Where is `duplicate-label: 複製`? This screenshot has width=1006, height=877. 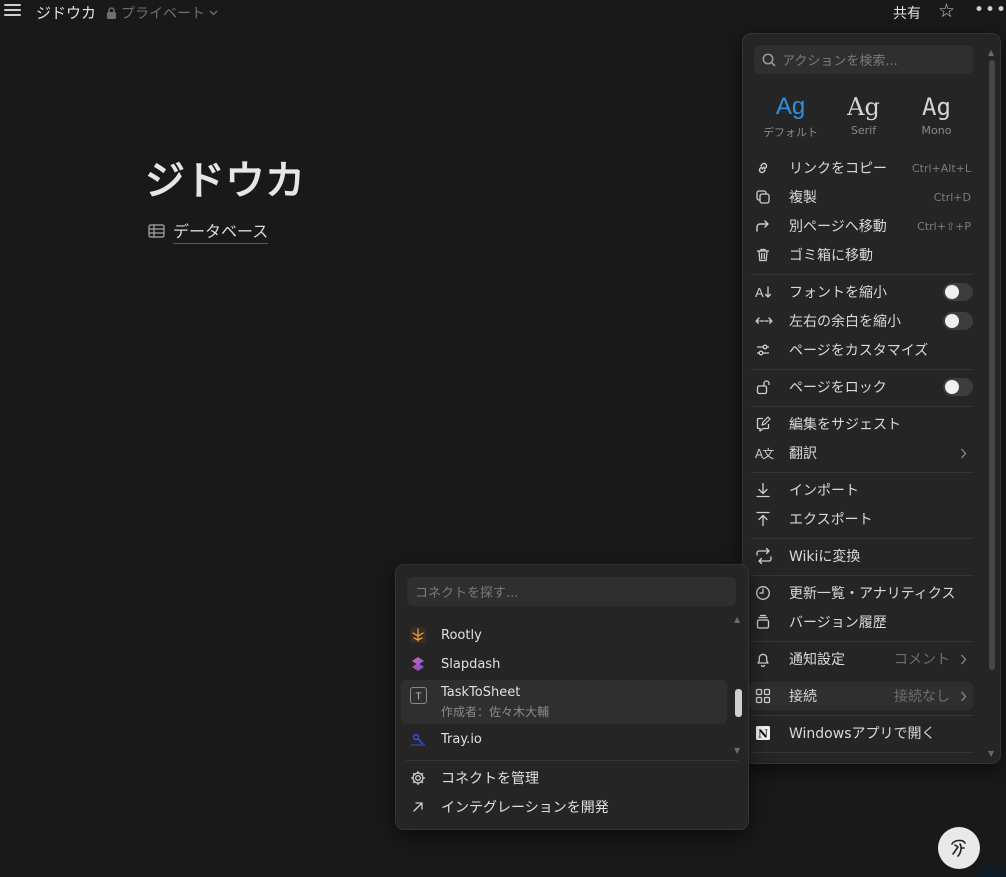 duplicate-label: 複製 is located at coordinates (803, 198).